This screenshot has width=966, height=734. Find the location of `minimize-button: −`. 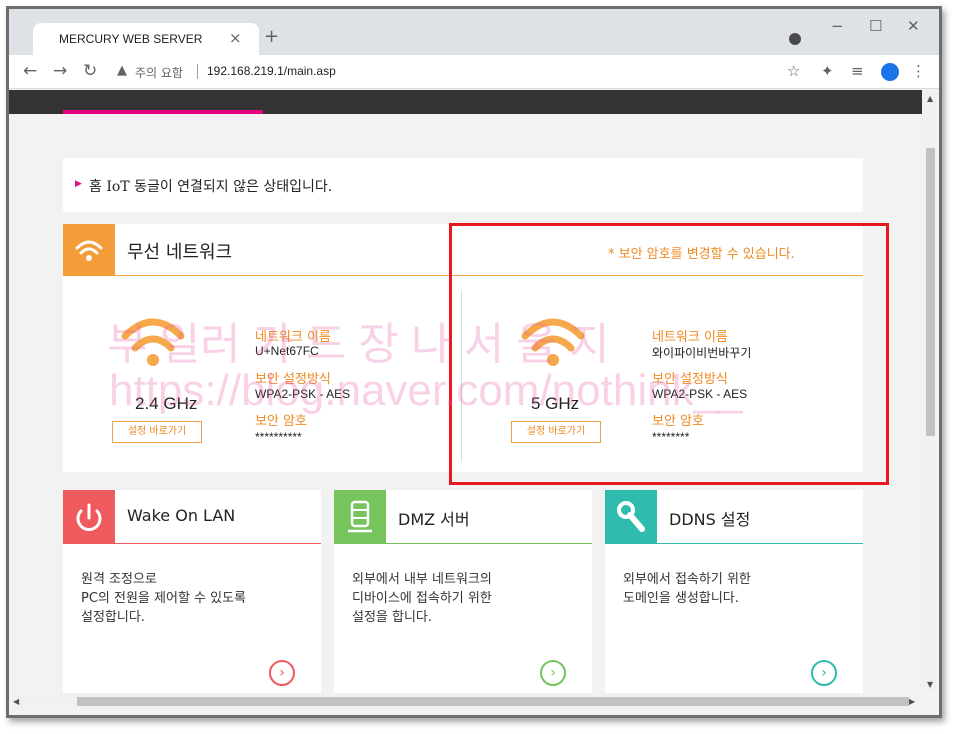

minimize-button: − is located at coordinates (837, 26).